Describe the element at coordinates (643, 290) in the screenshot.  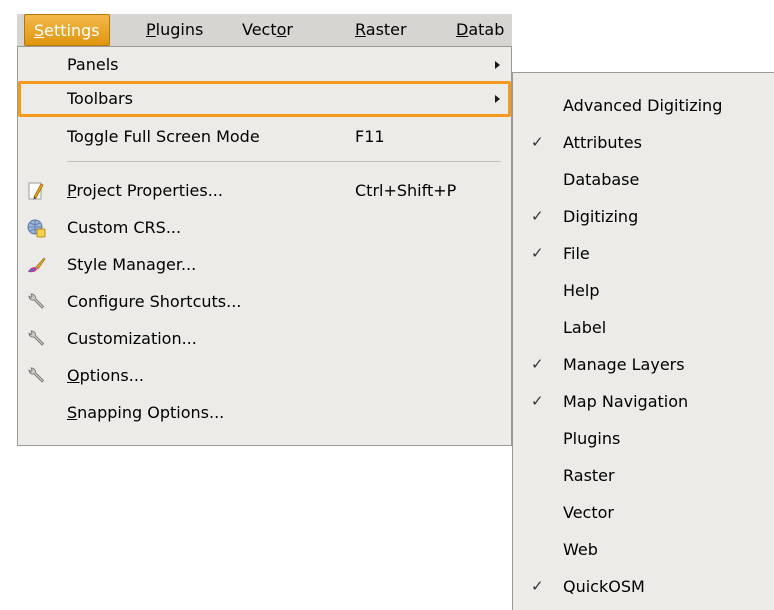
I see `toolbar-item-help: Help` at that location.